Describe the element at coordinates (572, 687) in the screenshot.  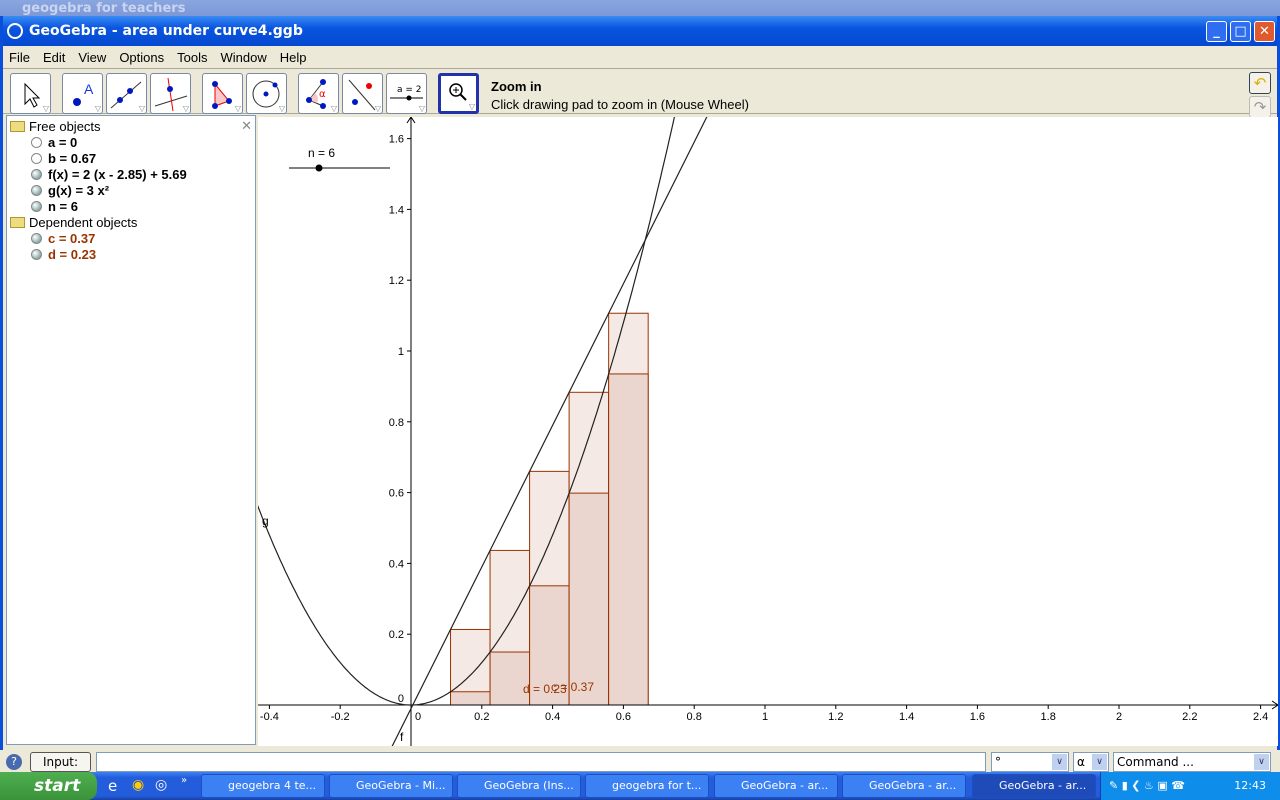
I see `label-c: c = 0.37` at that location.